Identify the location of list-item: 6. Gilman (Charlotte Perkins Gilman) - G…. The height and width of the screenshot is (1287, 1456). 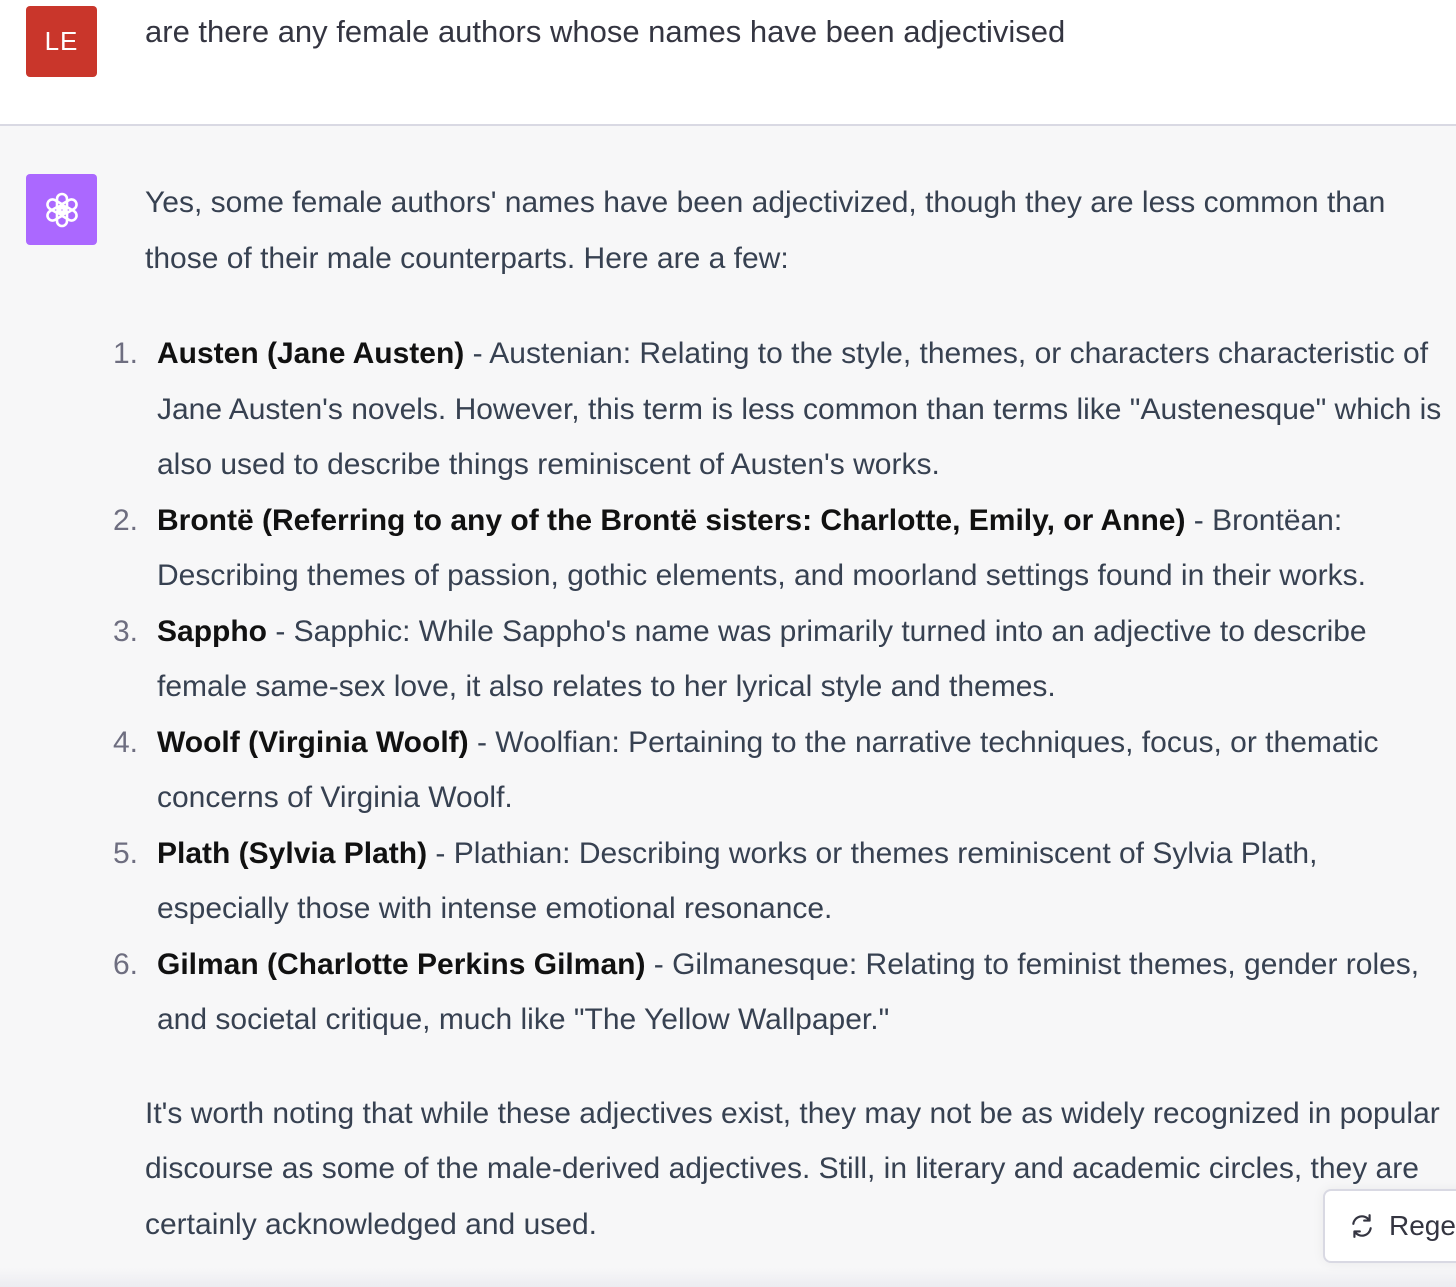
(781, 992).